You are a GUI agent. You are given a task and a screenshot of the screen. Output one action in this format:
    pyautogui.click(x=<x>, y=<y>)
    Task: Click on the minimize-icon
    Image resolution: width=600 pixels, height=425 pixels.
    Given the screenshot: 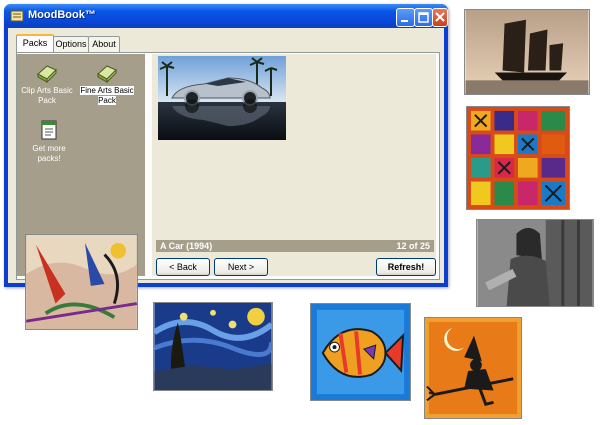 What is the action you would take?
    pyautogui.click(x=404, y=21)
    